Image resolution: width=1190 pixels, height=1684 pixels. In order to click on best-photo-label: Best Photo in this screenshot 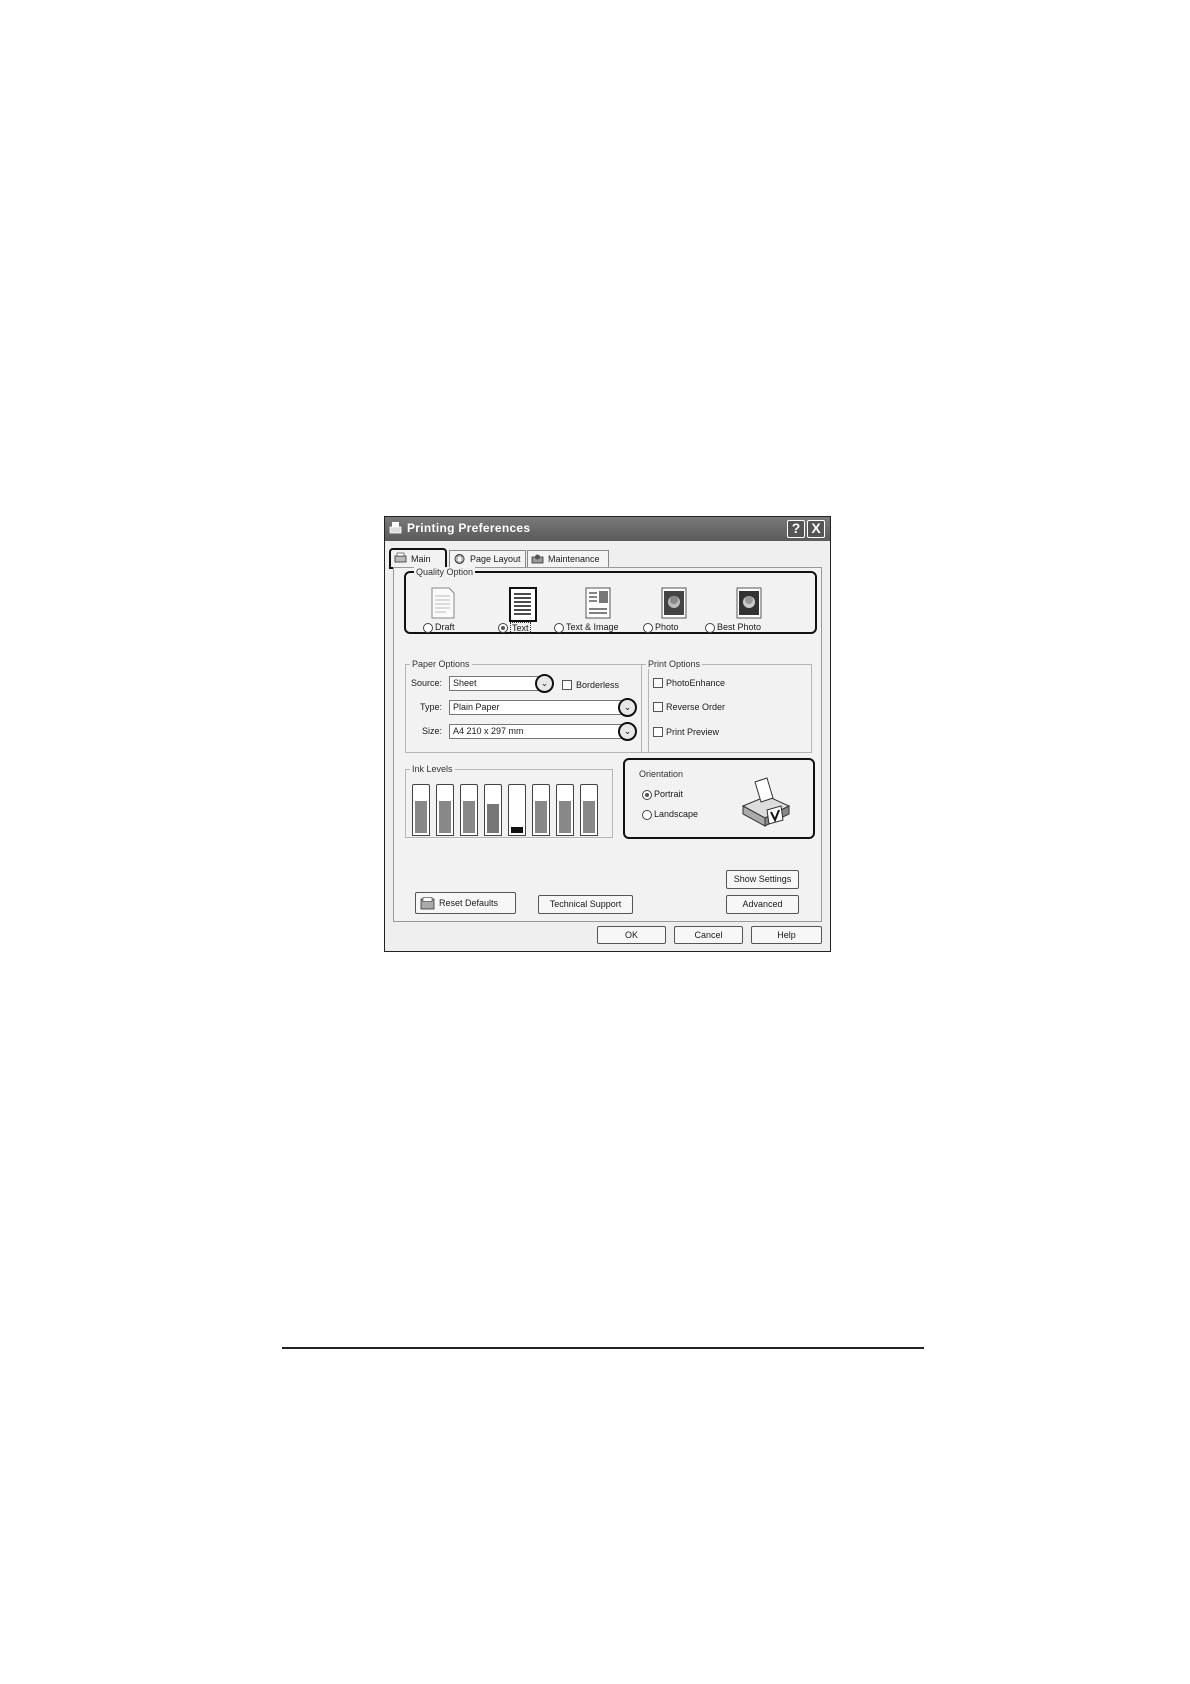, I will do `click(739, 627)`.